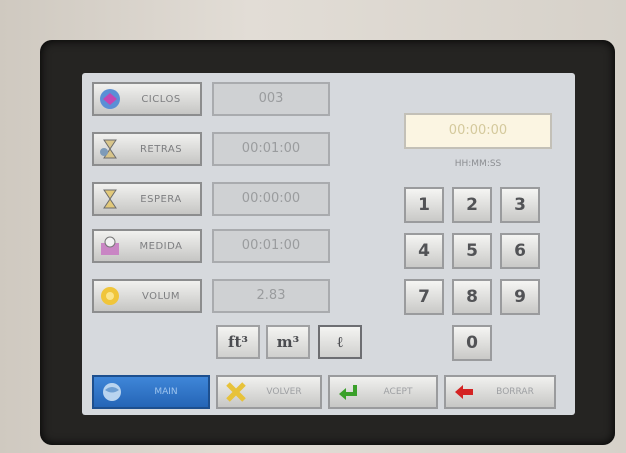 Image resolution: width=626 pixels, height=453 pixels. I want to click on time-display: 00:00:00, so click(478, 131).